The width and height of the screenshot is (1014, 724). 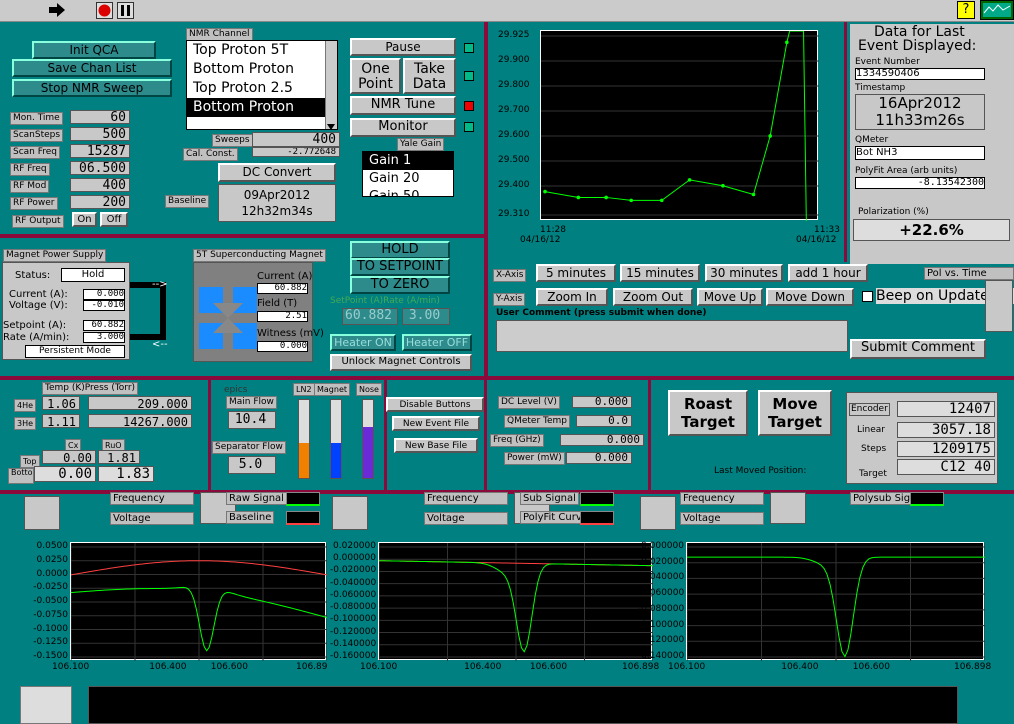 What do you see at coordinates (730, 297) in the screenshot?
I see `y-axis-button: Move Up` at bounding box center [730, 297].